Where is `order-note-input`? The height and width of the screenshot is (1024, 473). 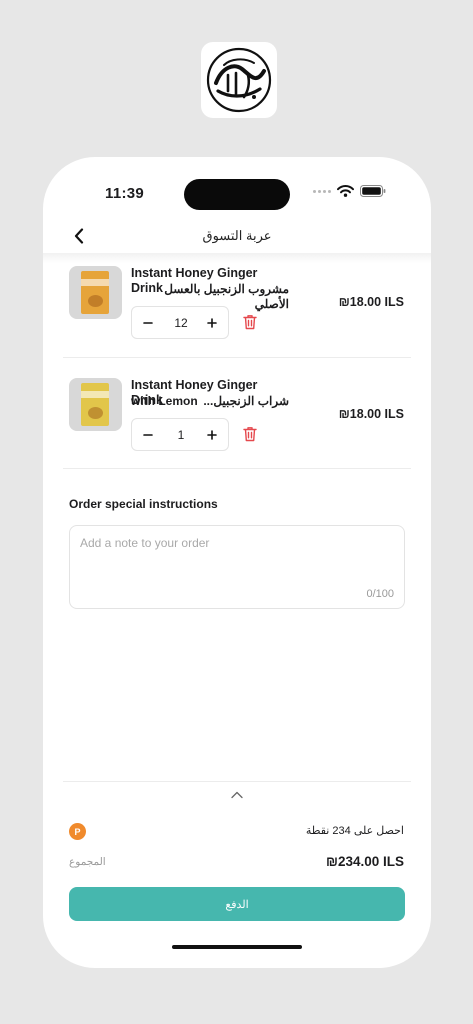
order-note-input is located at coordinates (230, 543).